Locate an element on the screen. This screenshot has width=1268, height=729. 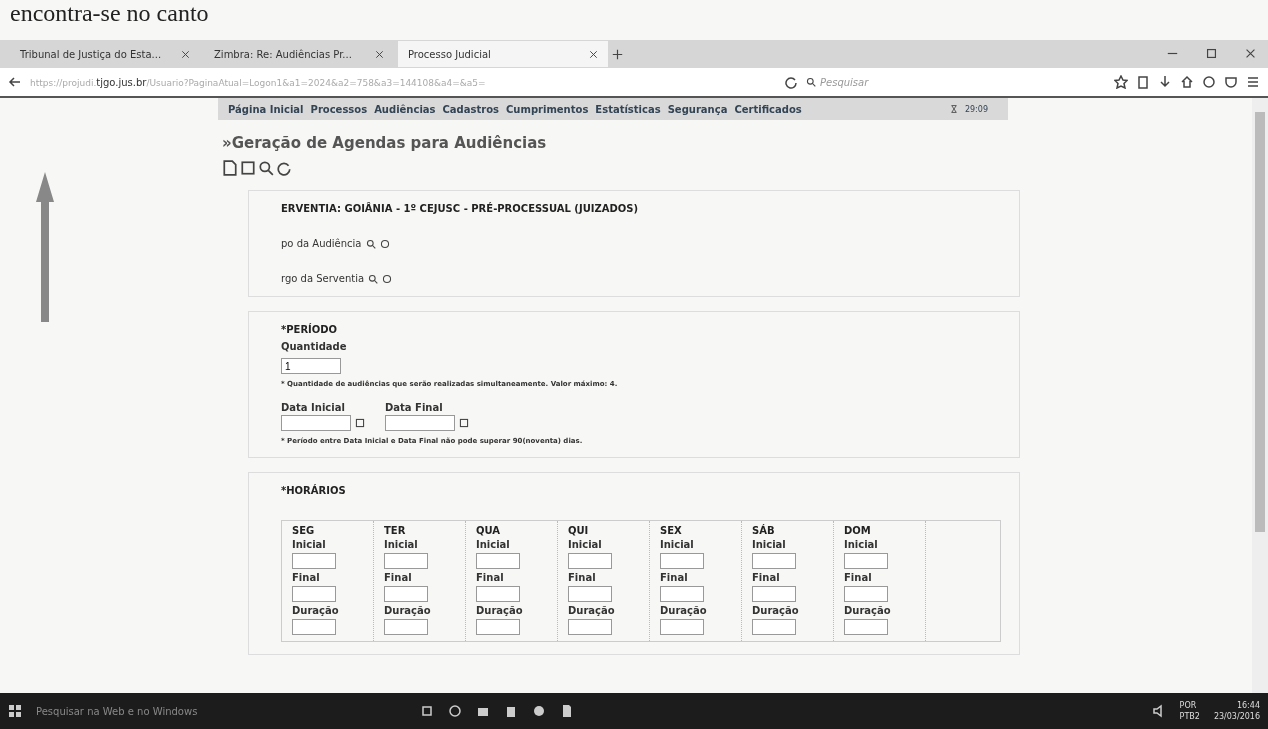
day-legend: QUA is located at coordinates (511, 530).